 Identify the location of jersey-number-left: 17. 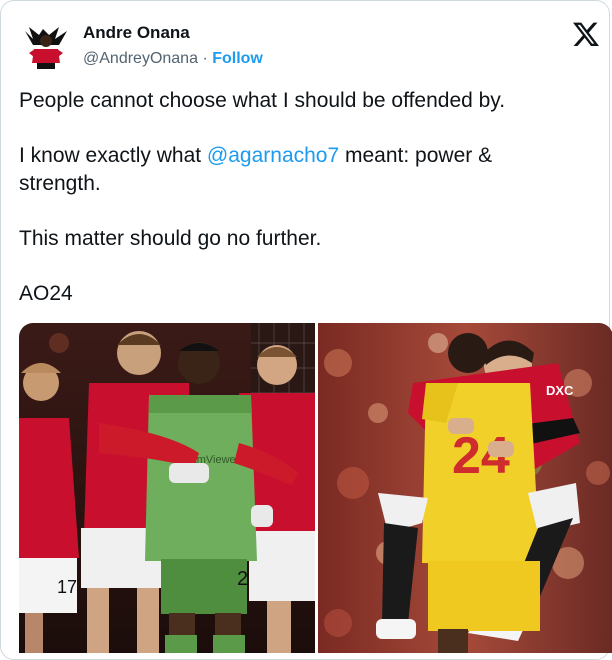
(67, 587).